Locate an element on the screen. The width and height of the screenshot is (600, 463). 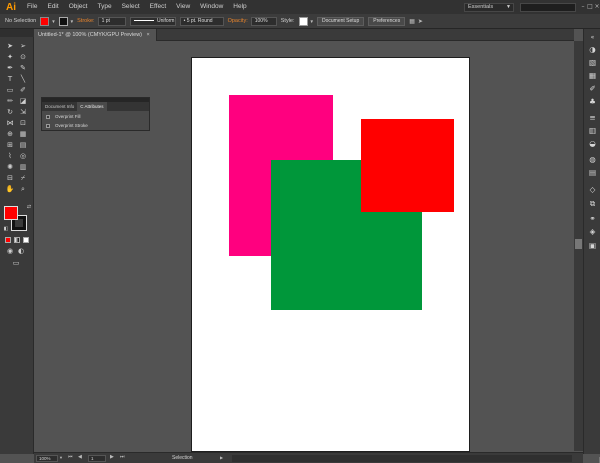
vertical-scroll-thumb is located at coordinates (578, 244).